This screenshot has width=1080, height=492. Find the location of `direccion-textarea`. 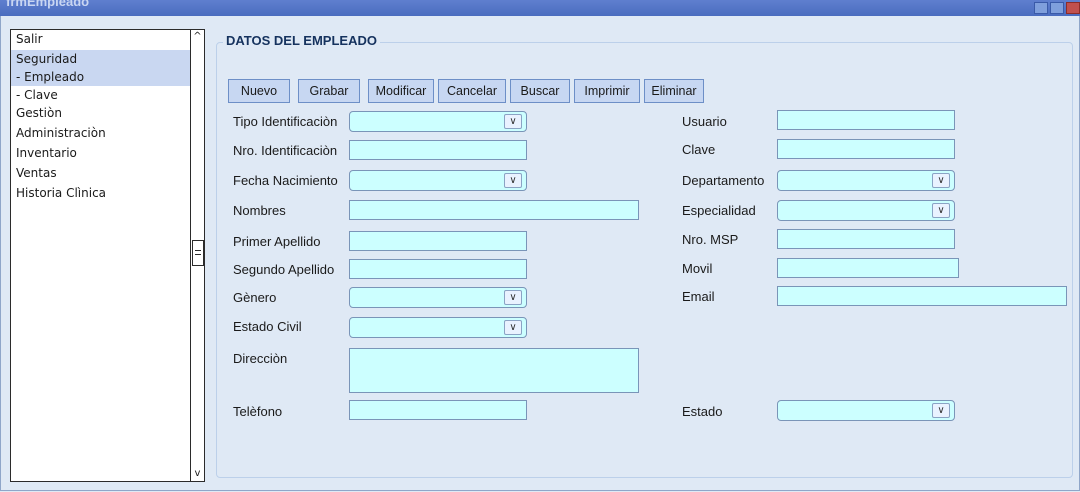

direccion-textarea is located at coordinates (494, 370).